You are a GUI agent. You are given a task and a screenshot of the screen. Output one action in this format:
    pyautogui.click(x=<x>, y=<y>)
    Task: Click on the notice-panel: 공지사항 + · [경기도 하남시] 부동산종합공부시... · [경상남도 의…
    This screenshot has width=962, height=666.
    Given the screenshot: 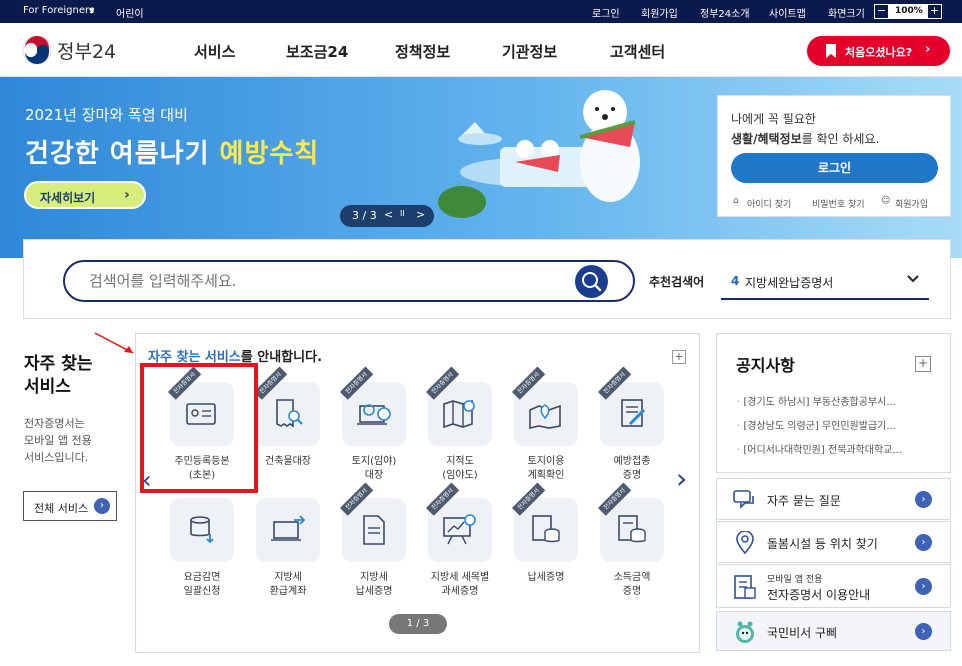 What is the action you would take?
    pyautogui.click(x=833, y=403)
    